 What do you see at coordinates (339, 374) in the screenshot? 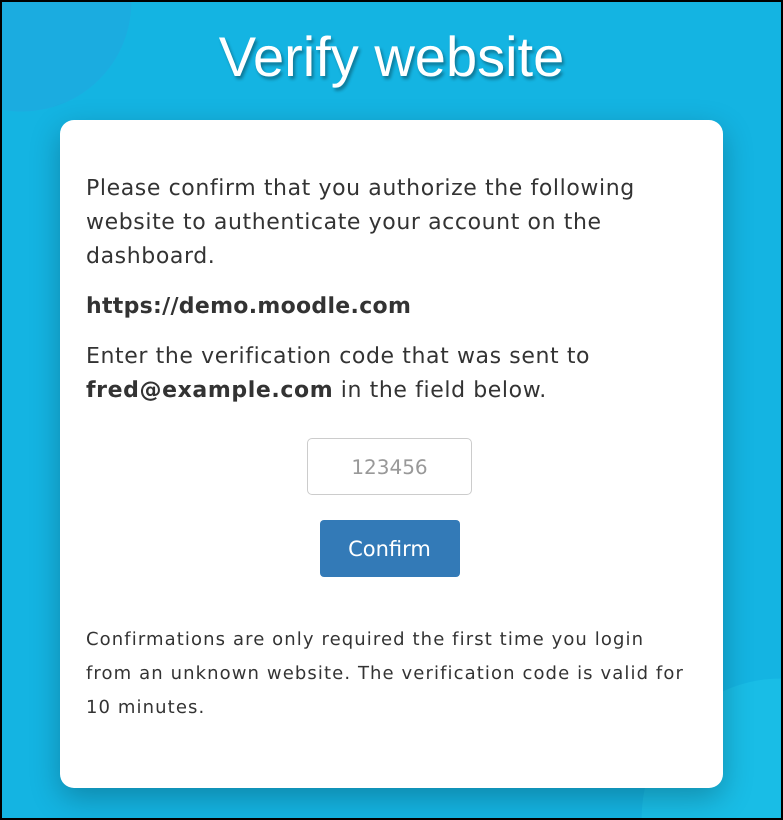
I see `instruction-text: Enter the verification code that was sent to fred@example.com in the field below.` at bounding box center [339, 374].